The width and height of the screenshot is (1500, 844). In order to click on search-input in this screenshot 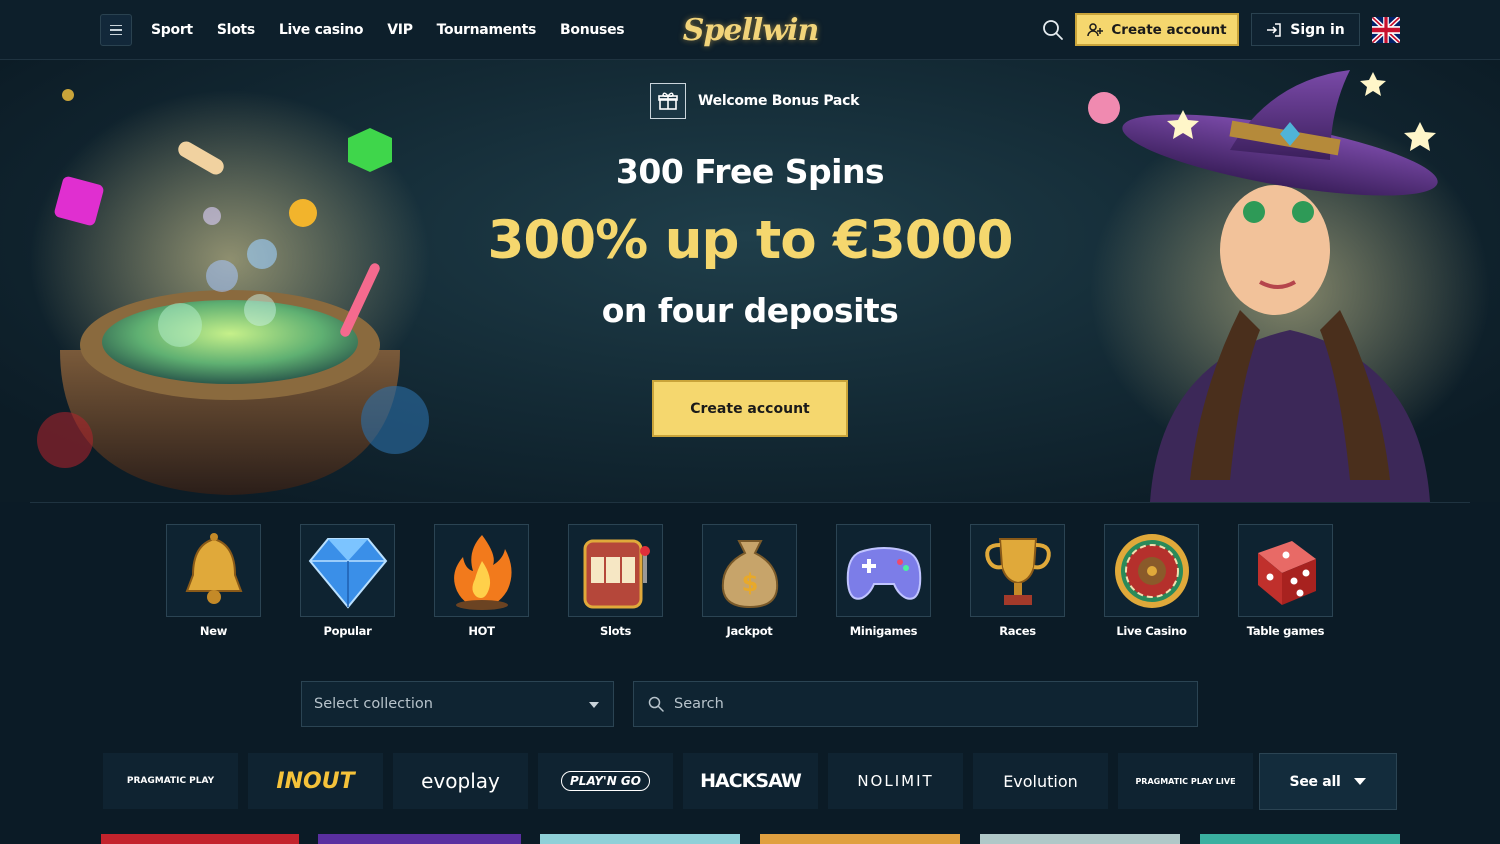, I will do `click(924, 704)`.